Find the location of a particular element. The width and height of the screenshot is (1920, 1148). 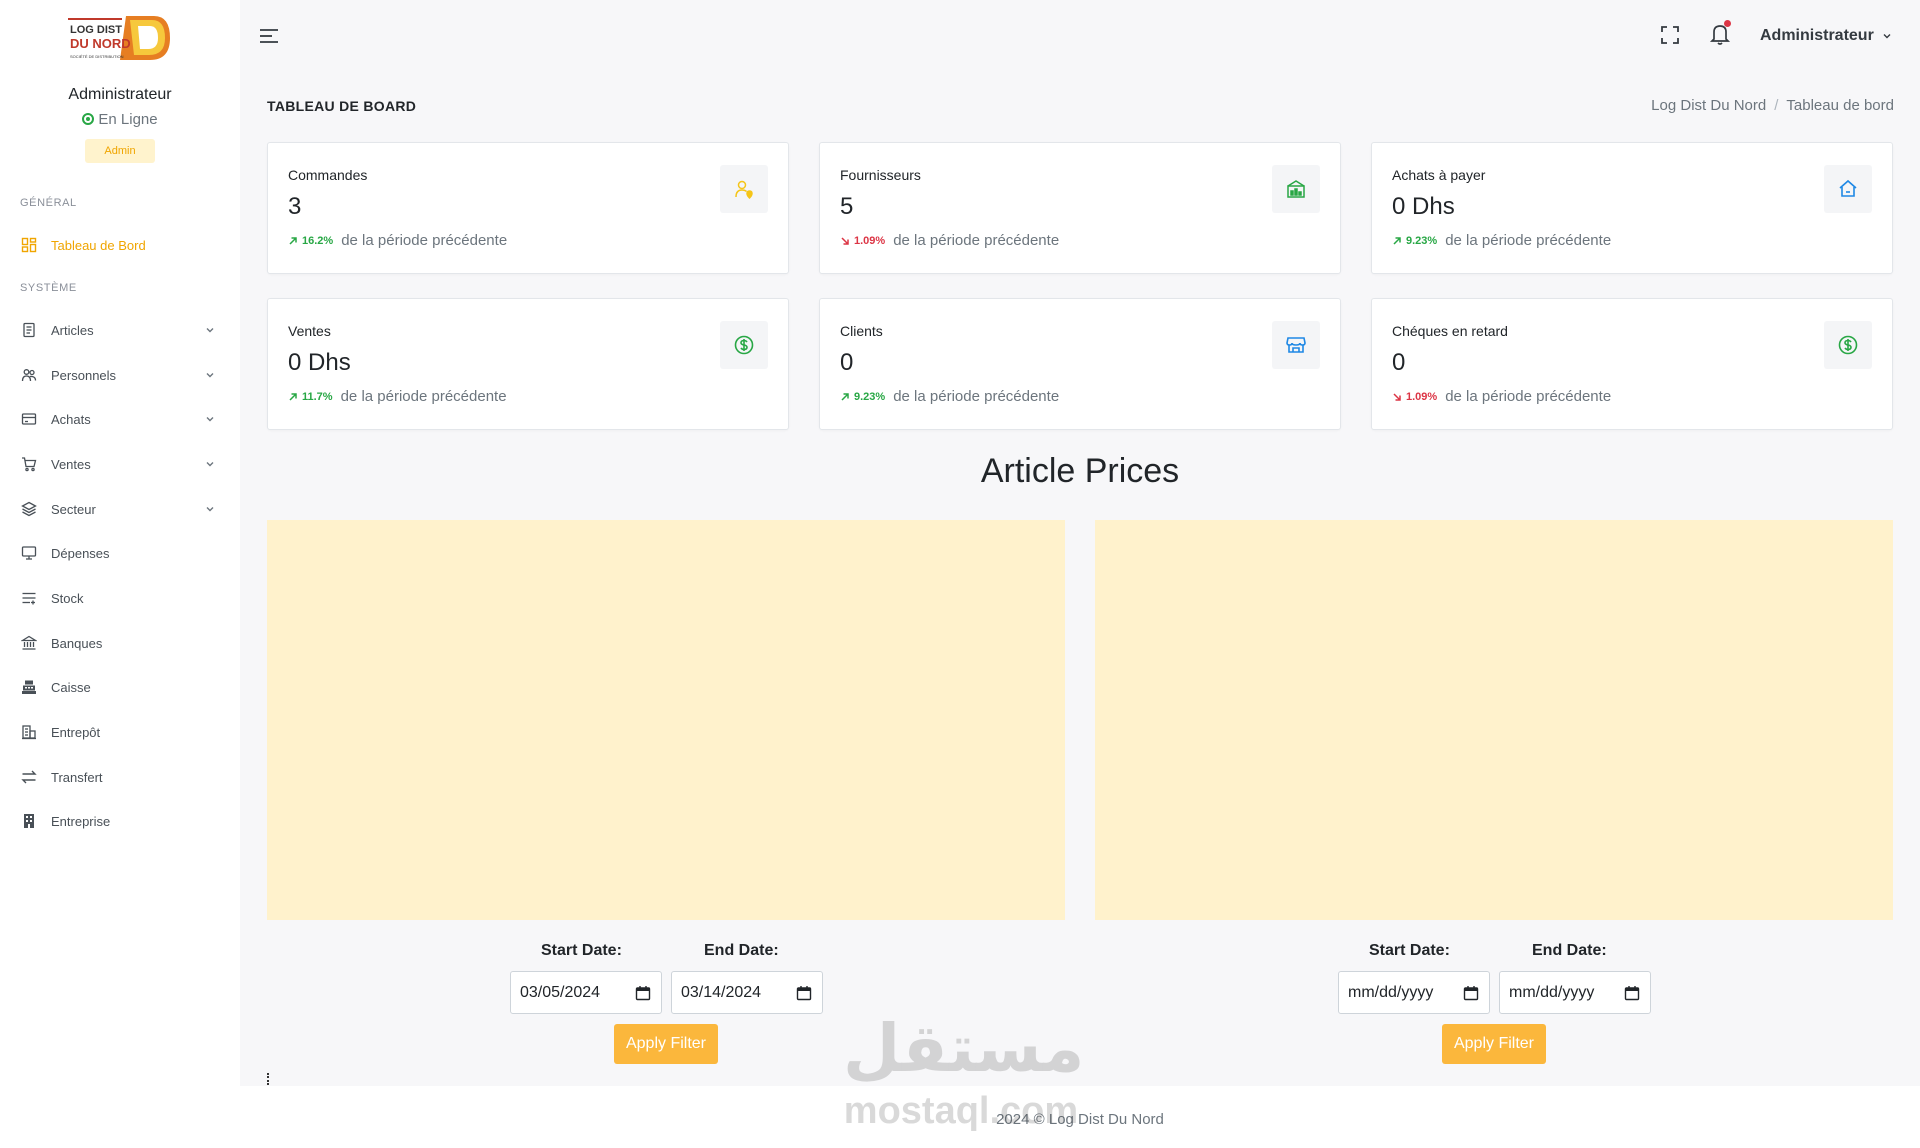

start-date-value: 03/05/2024 is located at coordinates (560, 992).